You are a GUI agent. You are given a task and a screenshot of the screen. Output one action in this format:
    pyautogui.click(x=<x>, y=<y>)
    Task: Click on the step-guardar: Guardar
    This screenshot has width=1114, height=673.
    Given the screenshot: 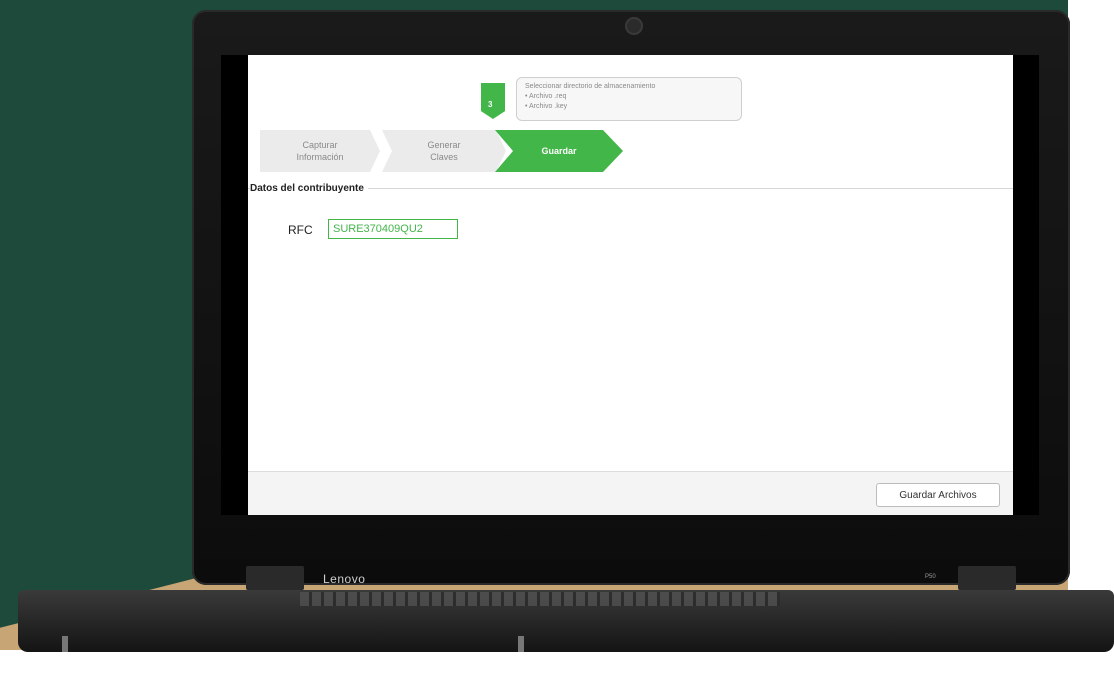 What is the action you would take?
    pyautogui.click(x=559, y=151)
    